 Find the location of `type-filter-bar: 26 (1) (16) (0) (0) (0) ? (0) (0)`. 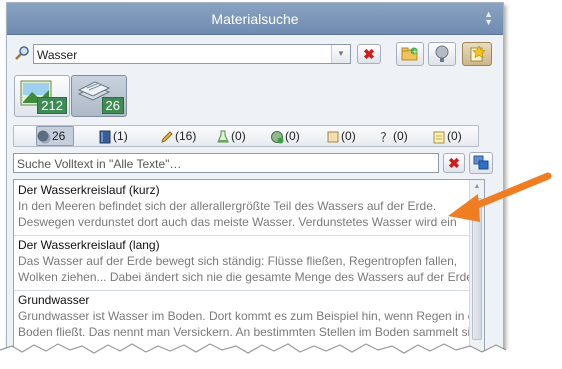

type-filter-bar: 26 (1) (16) (0) (0) (0) ? (0) (0) is located at coordinates (246, 136).